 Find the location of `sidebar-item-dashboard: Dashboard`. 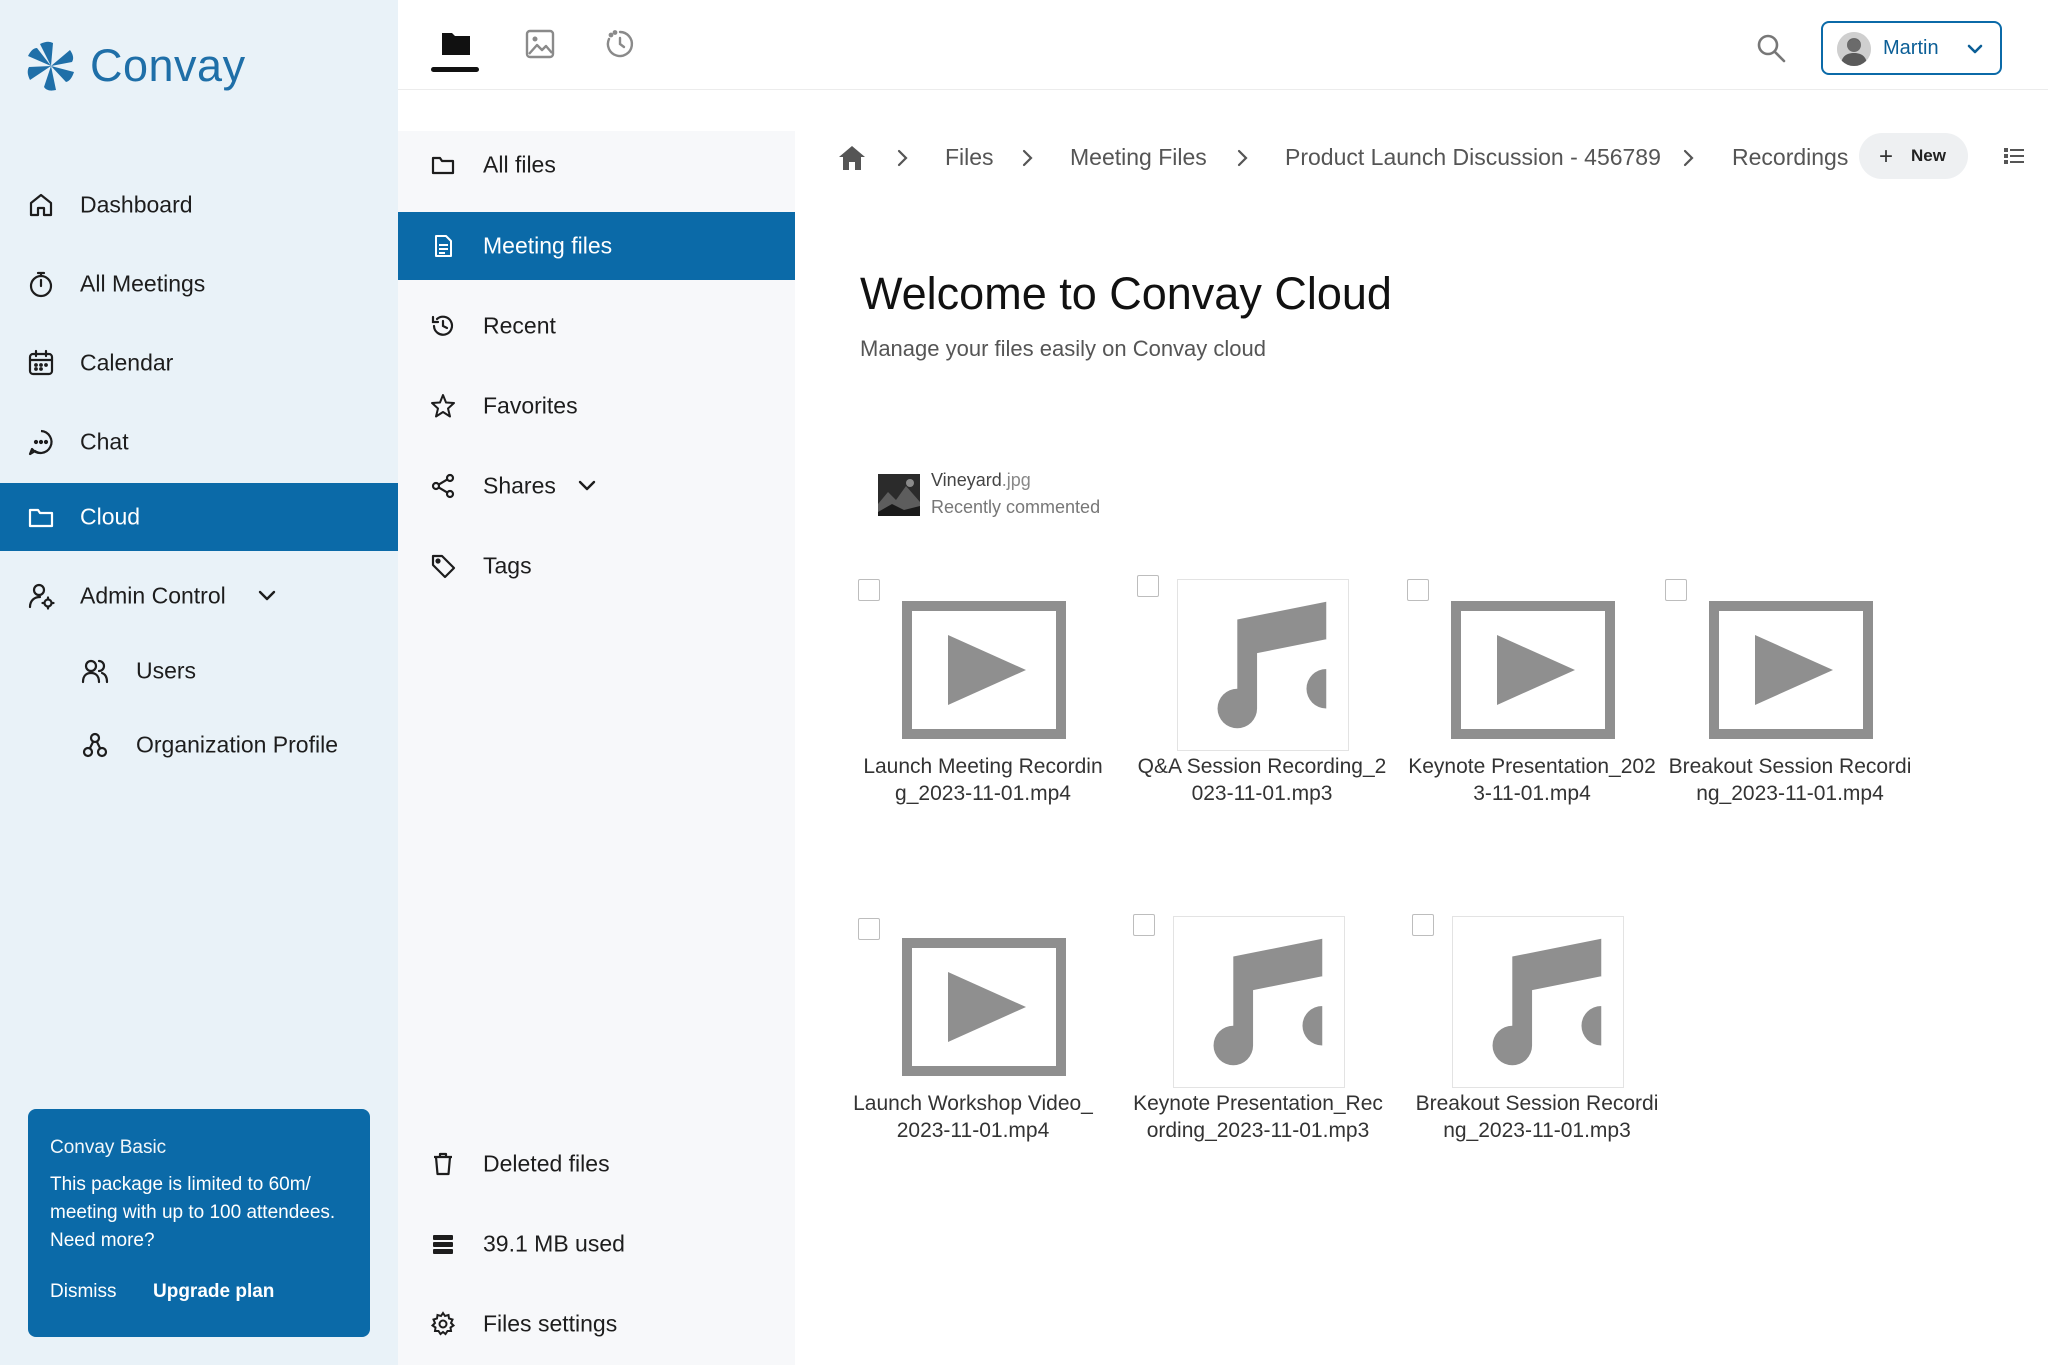

sidebar-item-dashboard: Dashboard is located at coordinates (199, 205).